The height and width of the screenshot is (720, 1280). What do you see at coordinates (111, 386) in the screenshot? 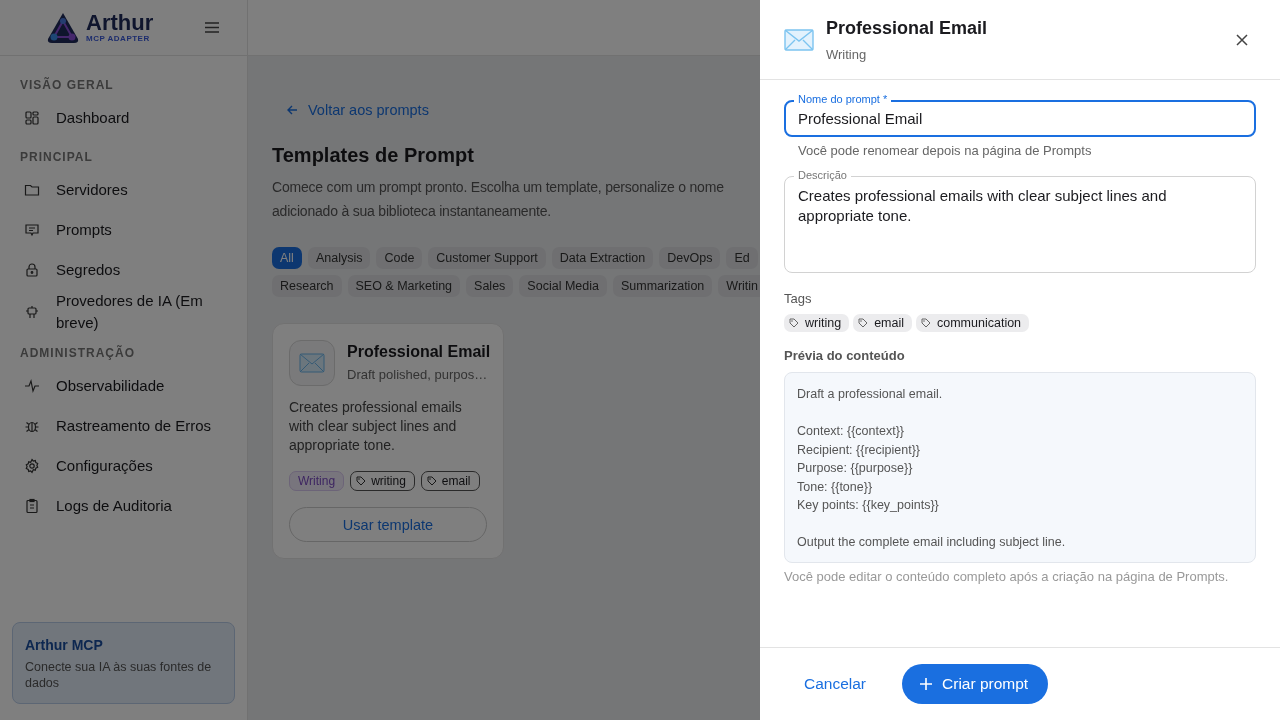
I see `nav-label: Observabilidade` at bounding box center [111, 386].